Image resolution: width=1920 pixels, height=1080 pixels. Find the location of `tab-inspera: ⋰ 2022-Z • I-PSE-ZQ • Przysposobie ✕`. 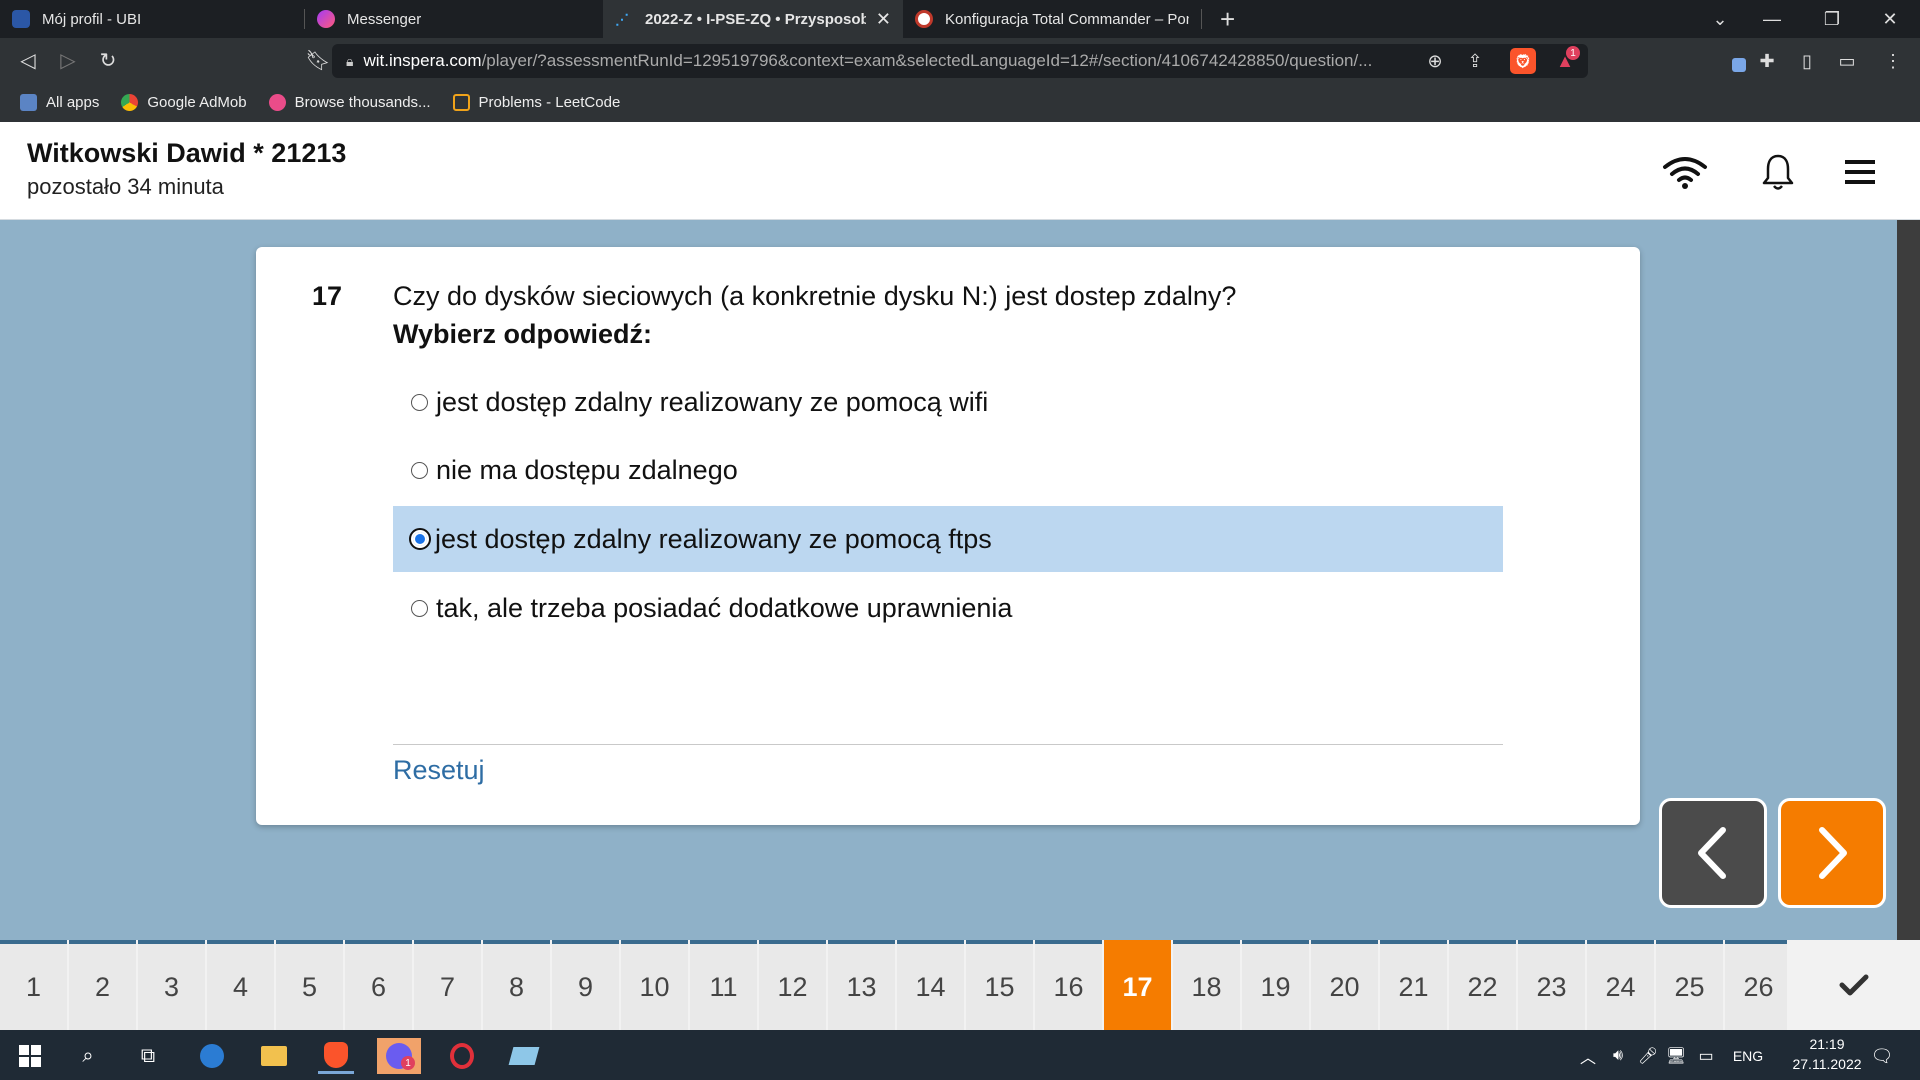

tab-inspera: ⋰ 2022-Z • I-PSE-ZQ • Przysposobie ✕ is located at coordinates (753, 19).